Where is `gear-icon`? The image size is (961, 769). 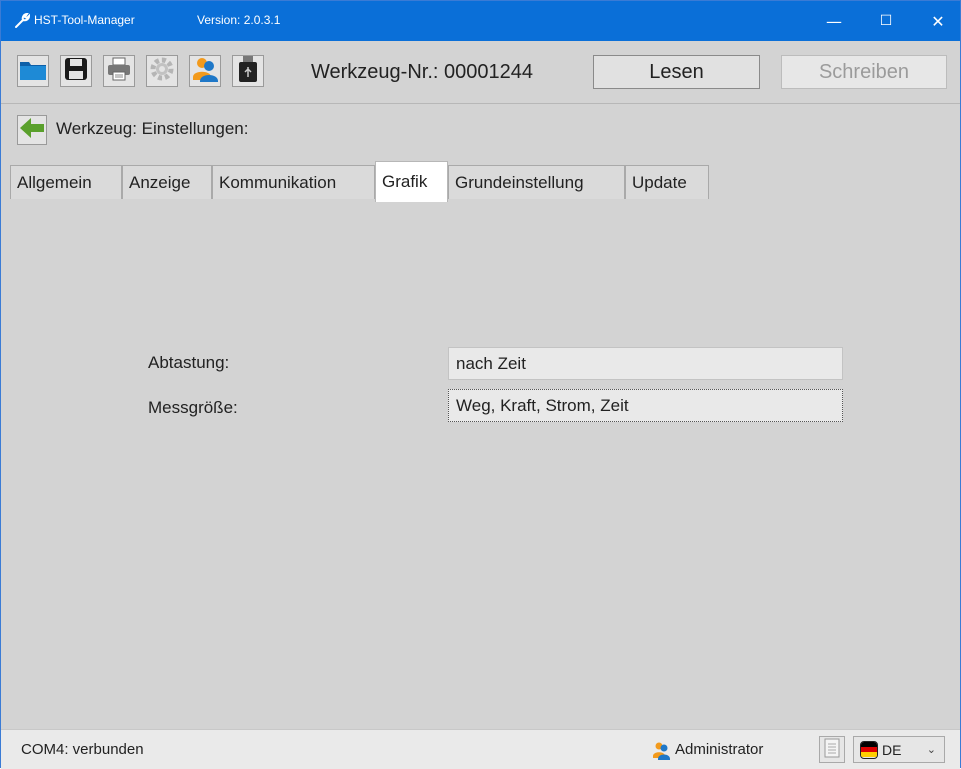 gear-icon is located at coordinates (162, 71).